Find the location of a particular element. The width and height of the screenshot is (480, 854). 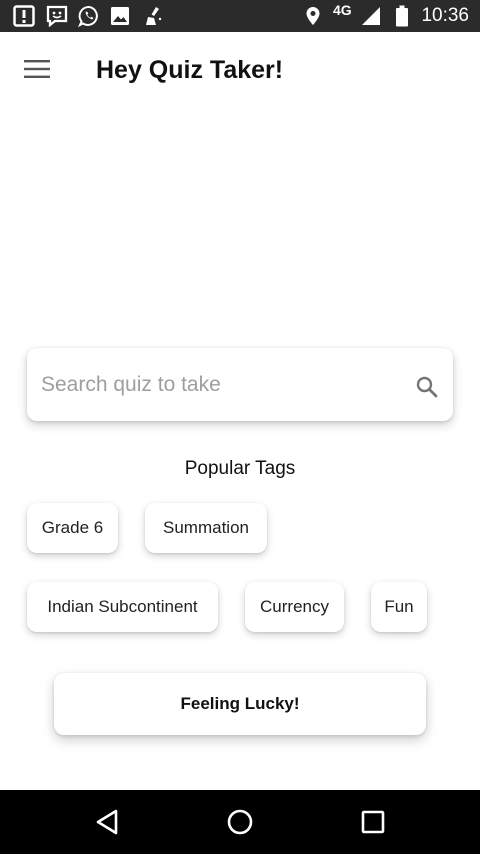

search-input is located at coordinates (221, 385).